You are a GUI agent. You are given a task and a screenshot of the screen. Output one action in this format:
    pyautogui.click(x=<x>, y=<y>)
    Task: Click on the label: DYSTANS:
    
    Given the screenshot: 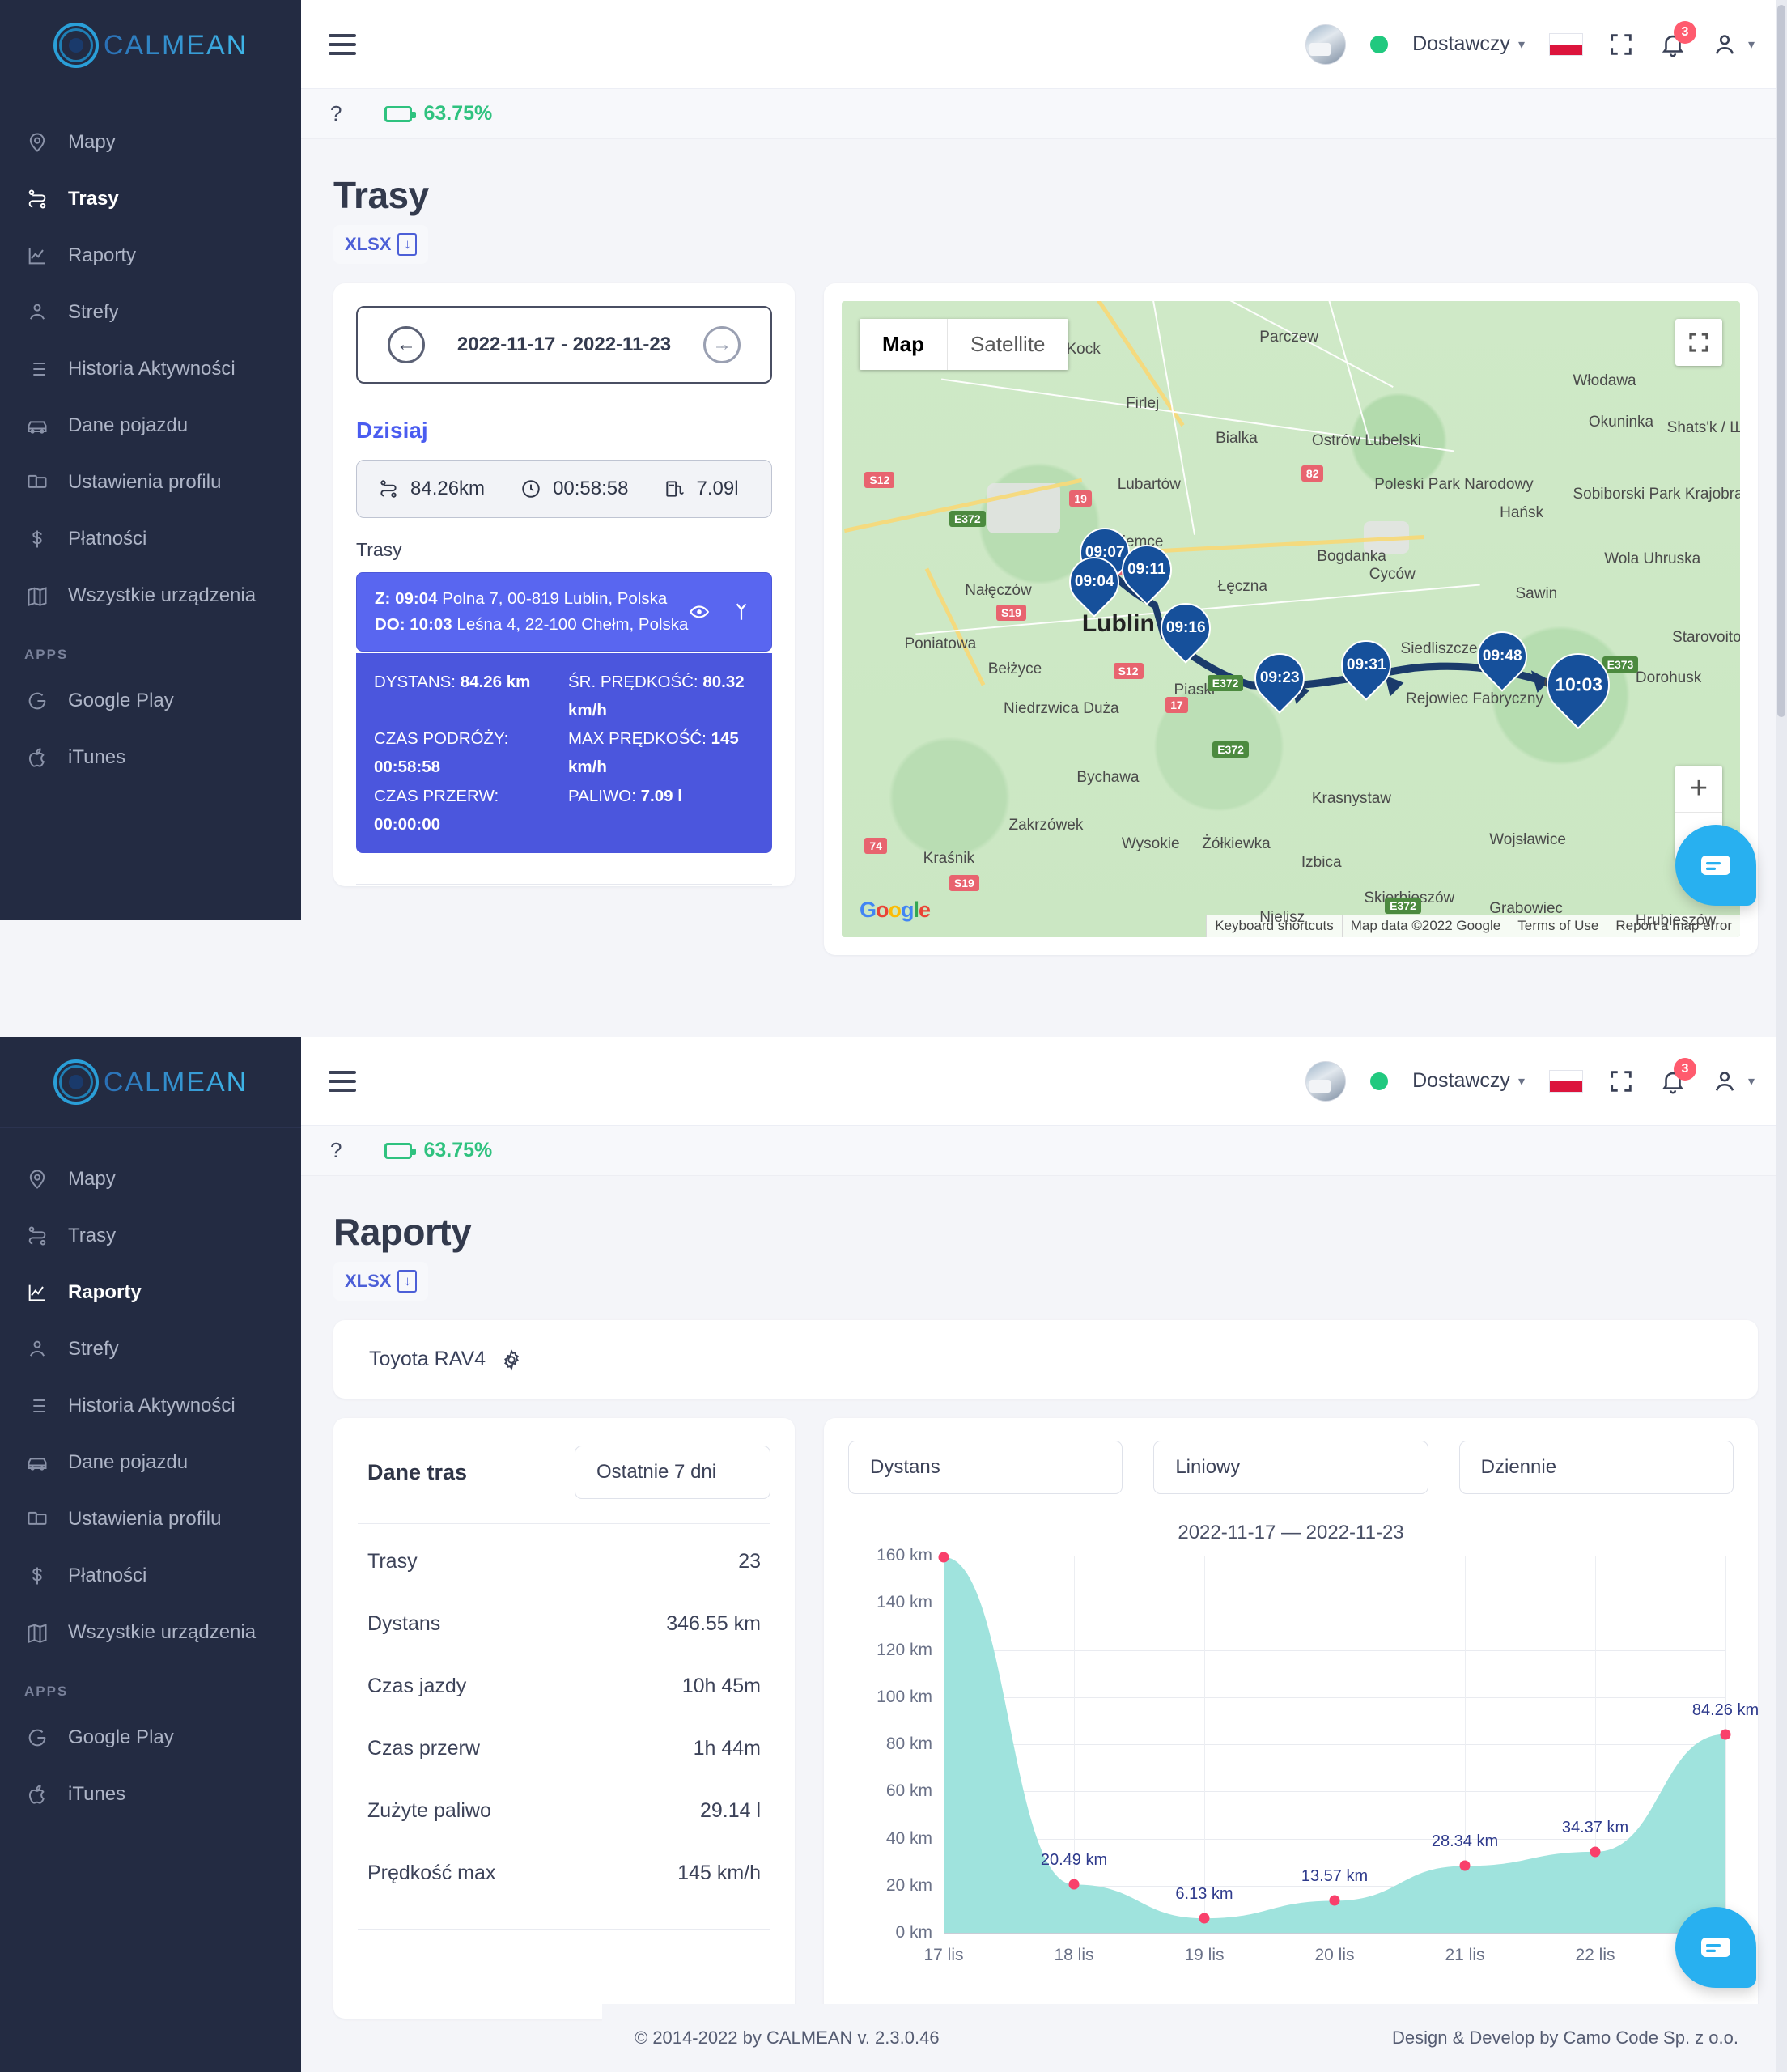 What is the action you would take?
    pyautogui.click(x=415, y=681)
    